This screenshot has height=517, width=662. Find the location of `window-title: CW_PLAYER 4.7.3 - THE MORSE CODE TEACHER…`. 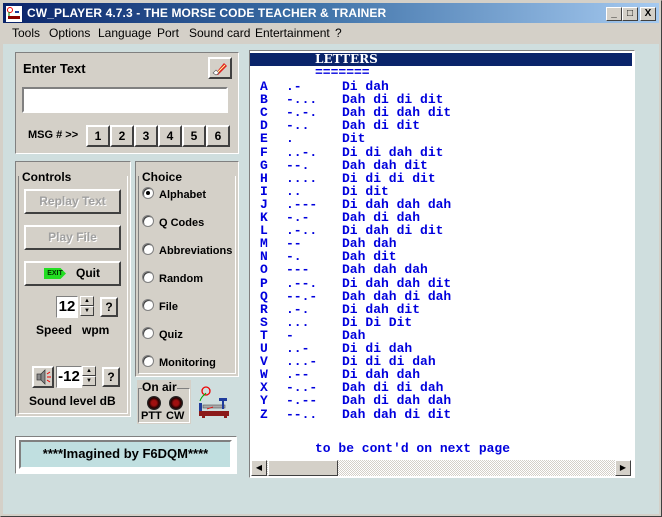

window-title: CW_PLAYER 4.7.3 - THE MORSE CODE TEACHER… is located at coordinates (207, 13).